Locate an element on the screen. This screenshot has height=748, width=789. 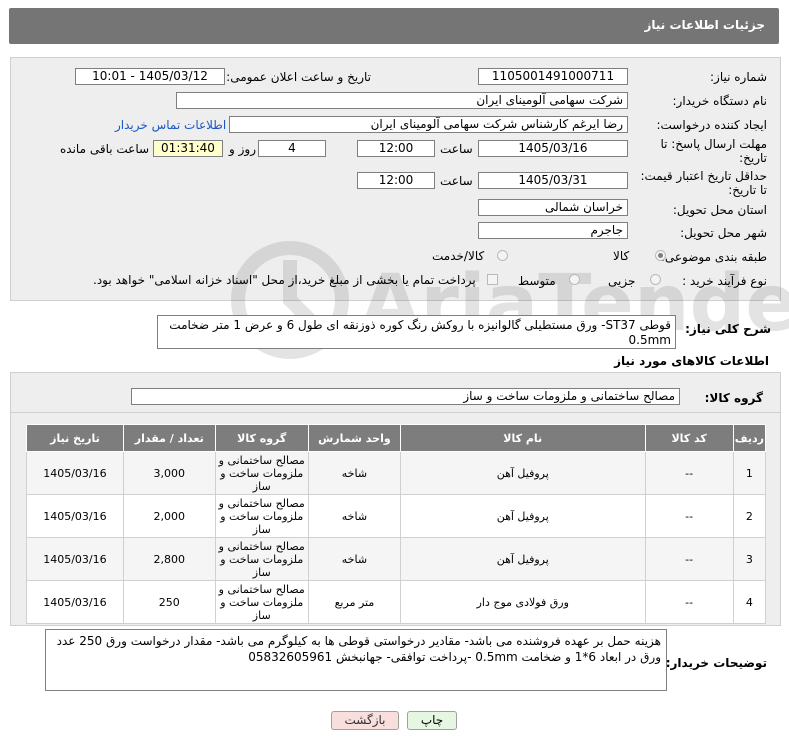
remaining-time-field: 01:31:40 is located at coordinates (188, 148).